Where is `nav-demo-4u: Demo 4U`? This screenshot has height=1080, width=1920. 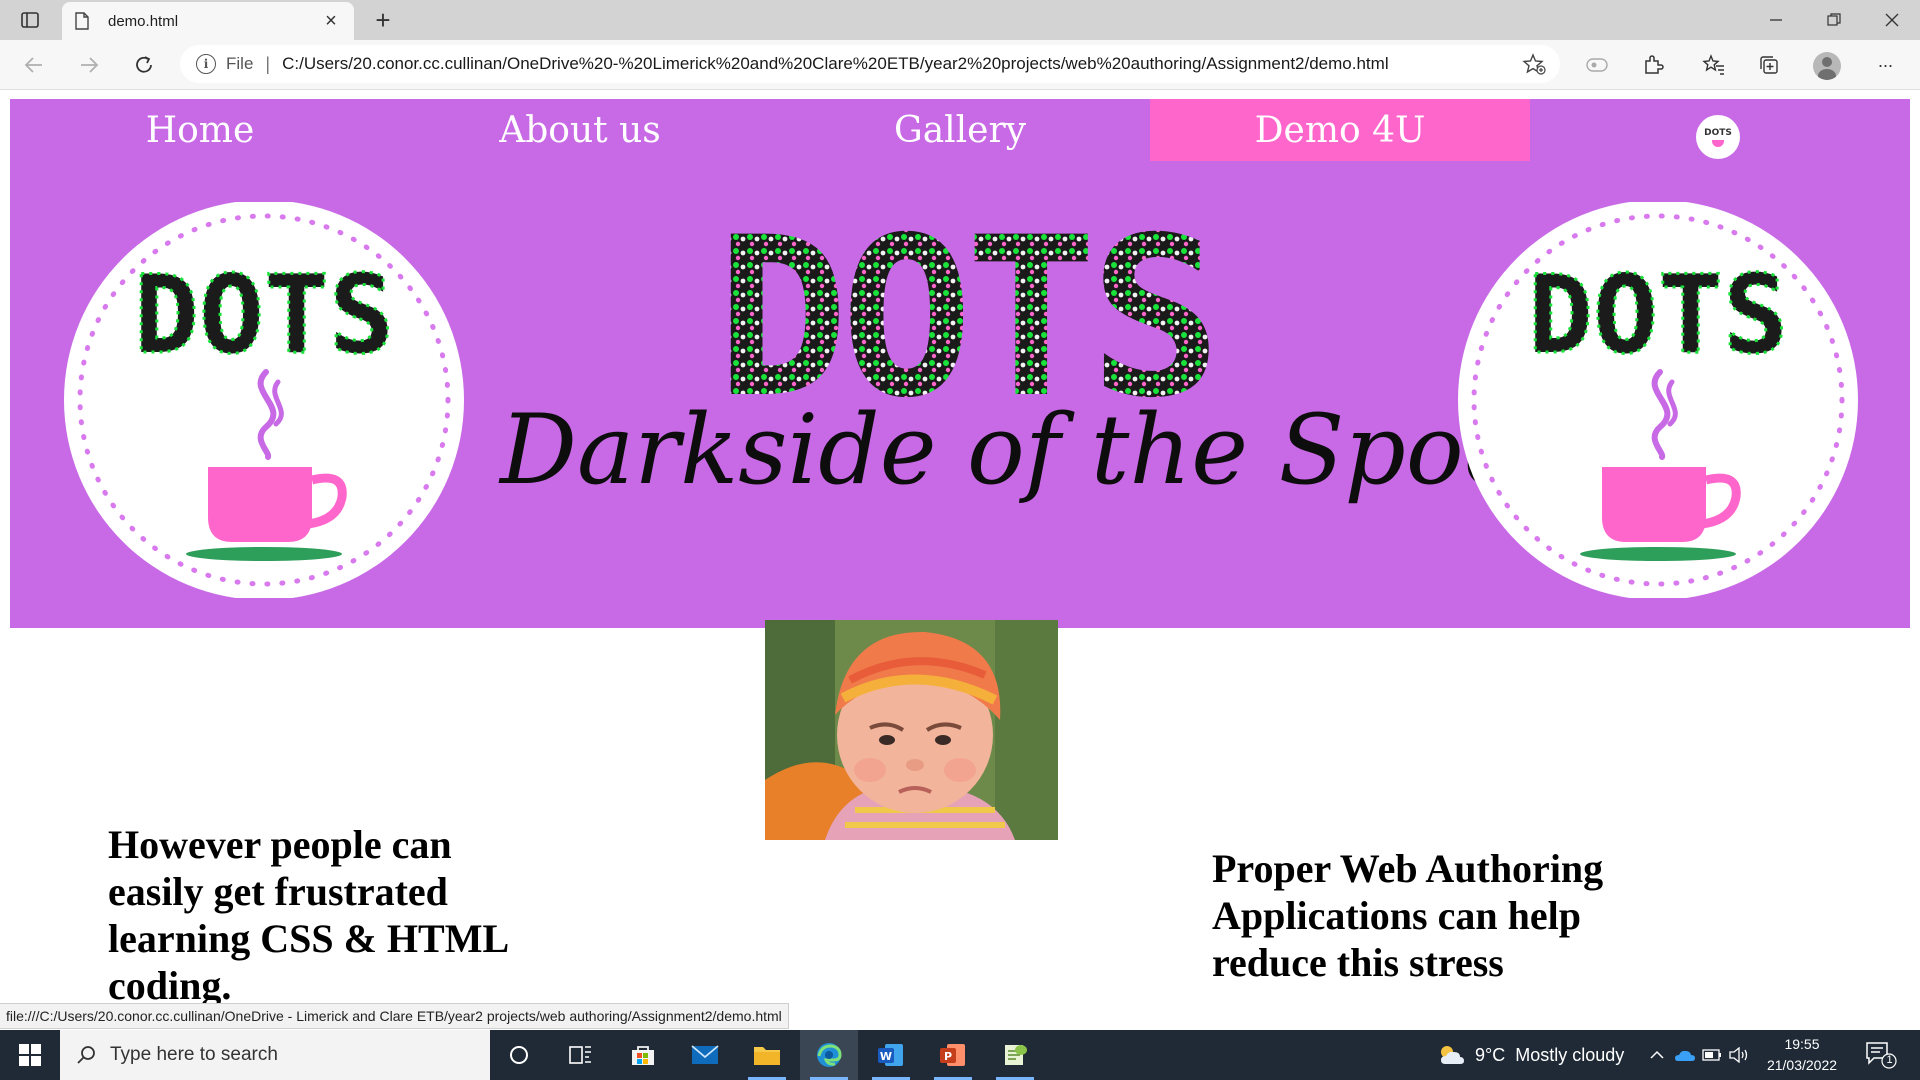 nav-demo-4u: Demo 4U is located at coordinates (1340, 130).